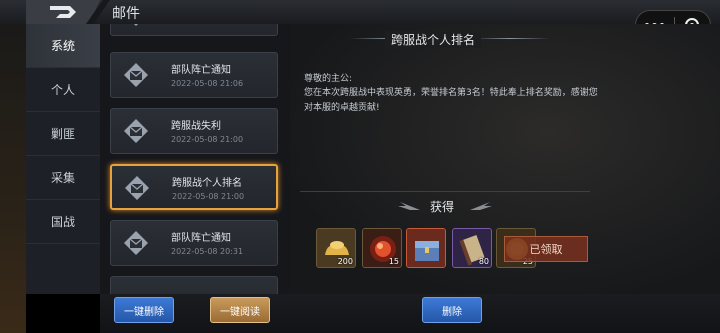  What do you see at coordinates (345, 261) in the screenshot?
I see `reward-count: 200` at bounding box center [345, 261].